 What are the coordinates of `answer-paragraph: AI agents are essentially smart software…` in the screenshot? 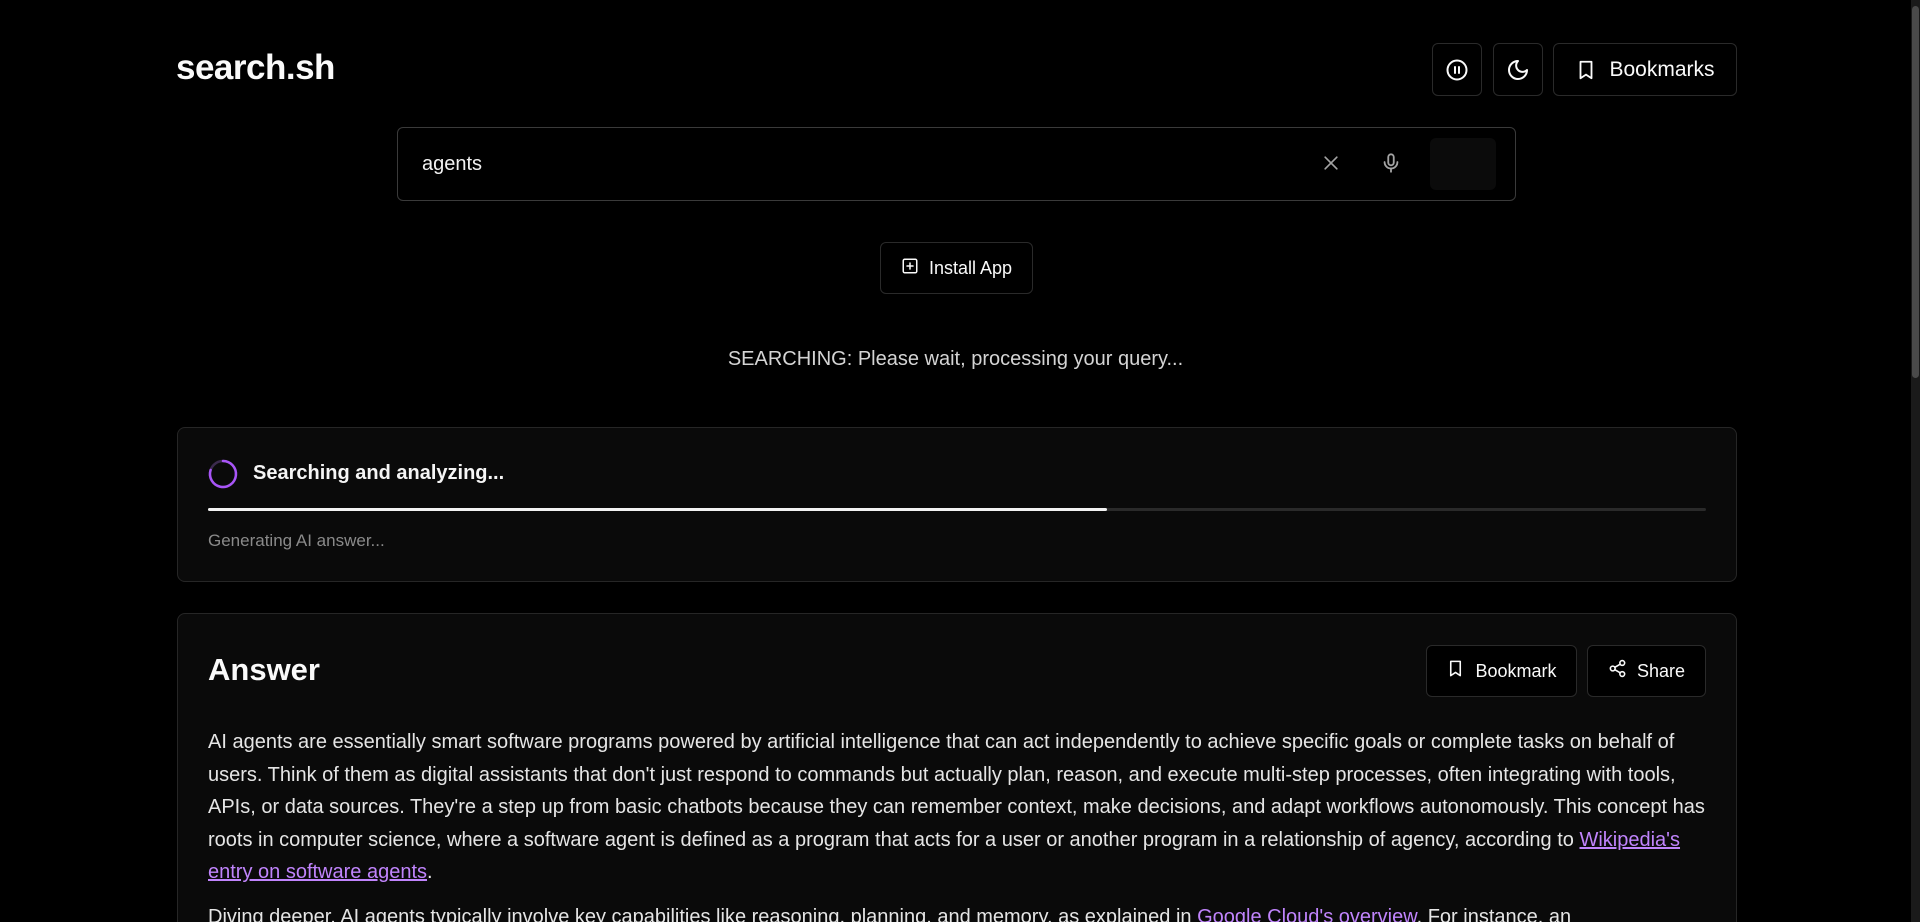 It's located at (958, 807).